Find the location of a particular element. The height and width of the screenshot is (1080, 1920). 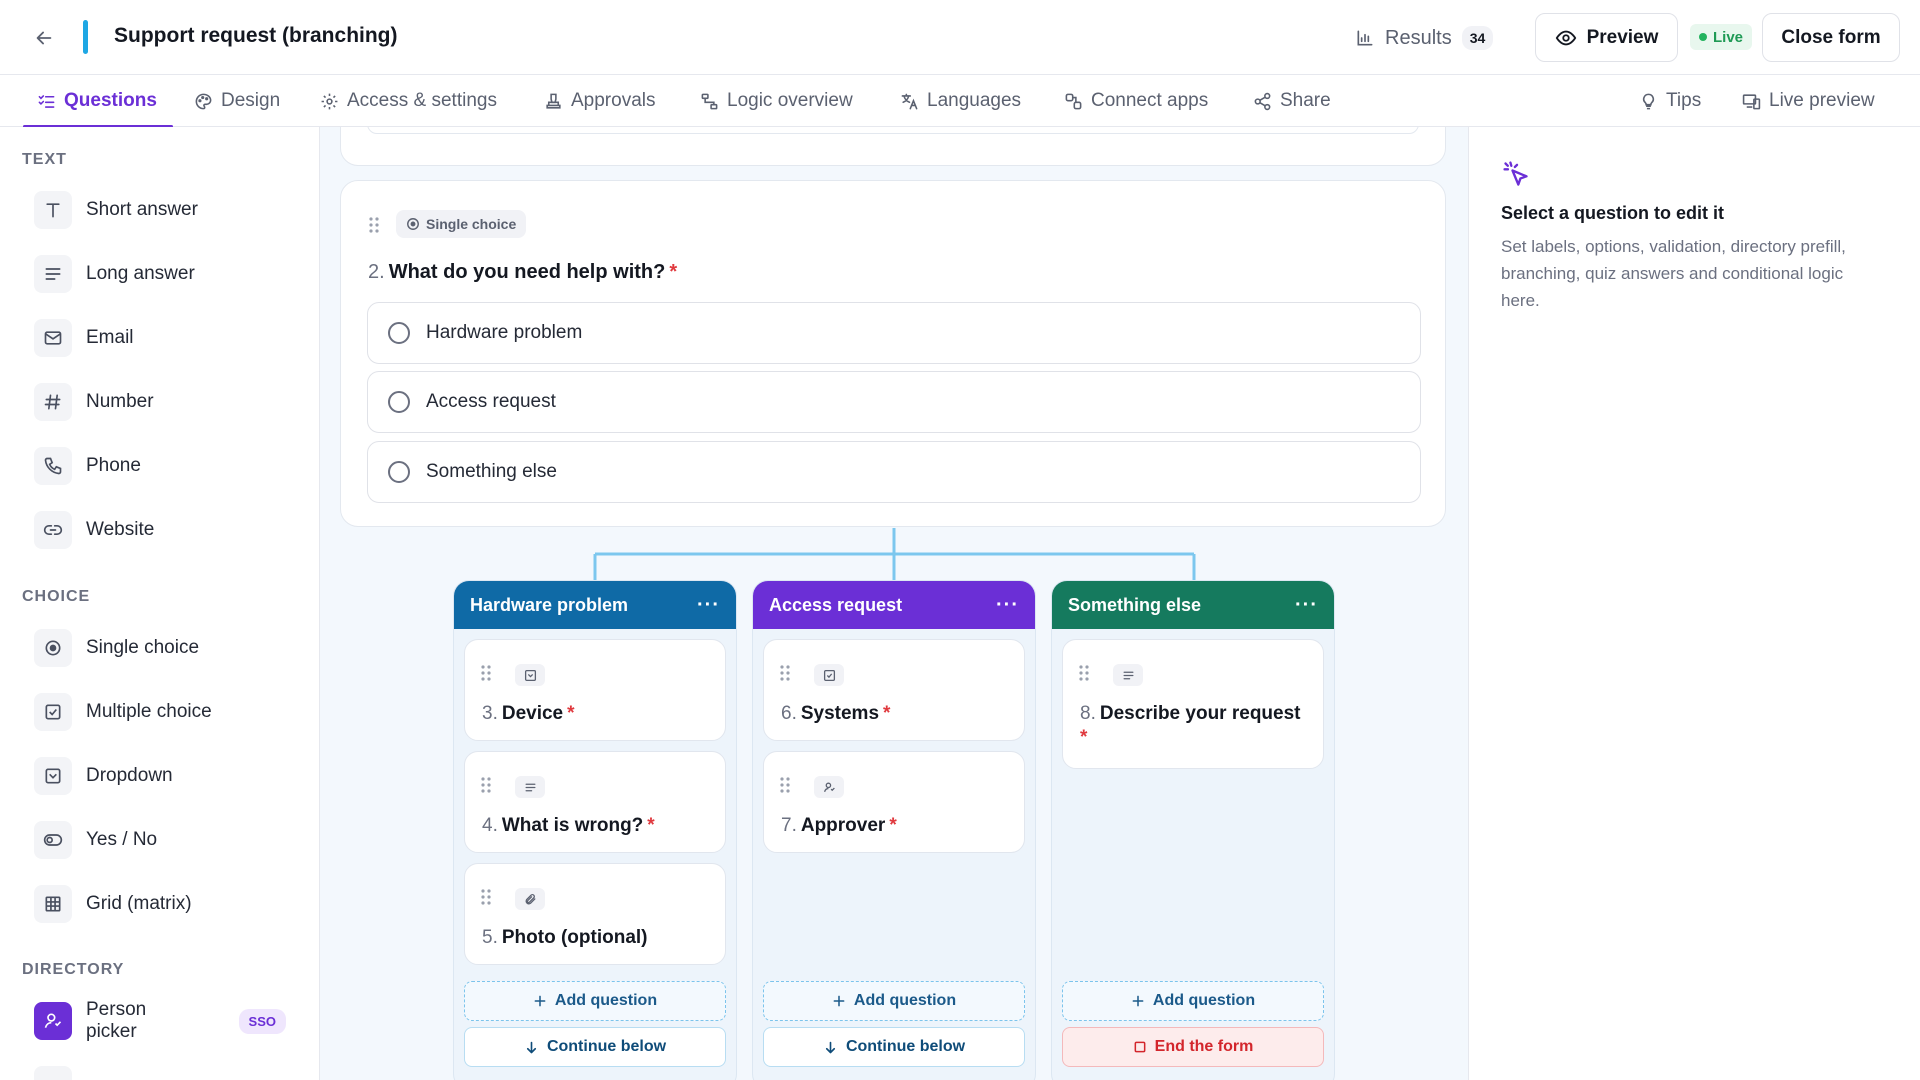

sidebar-heading-choice: CHOICE is located at coordinates (56, 596).